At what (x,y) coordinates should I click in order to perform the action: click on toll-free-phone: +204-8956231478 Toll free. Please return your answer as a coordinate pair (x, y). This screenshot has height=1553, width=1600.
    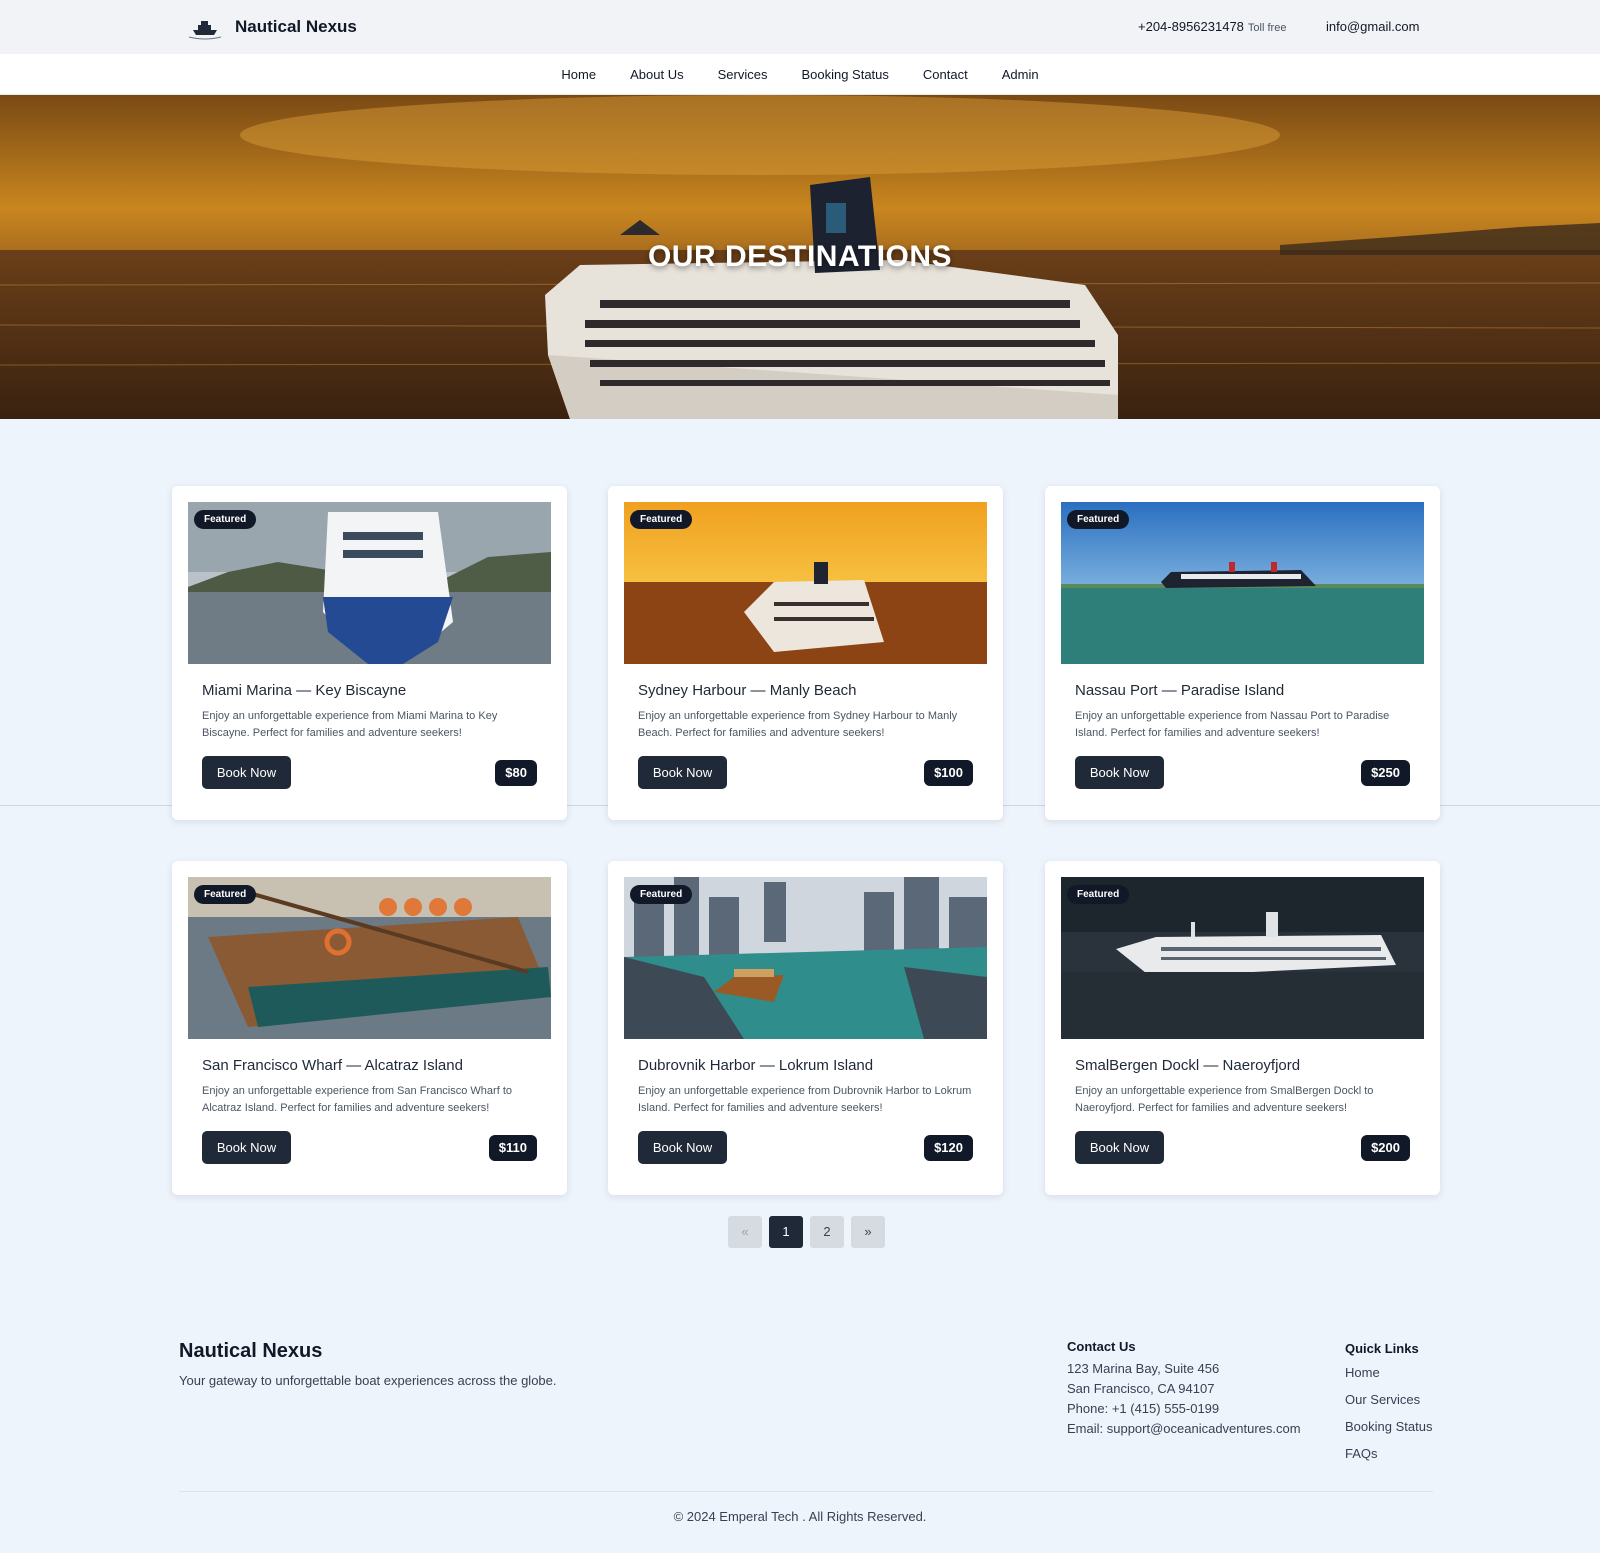
    Looking at the image, I should click on (1212, 26).